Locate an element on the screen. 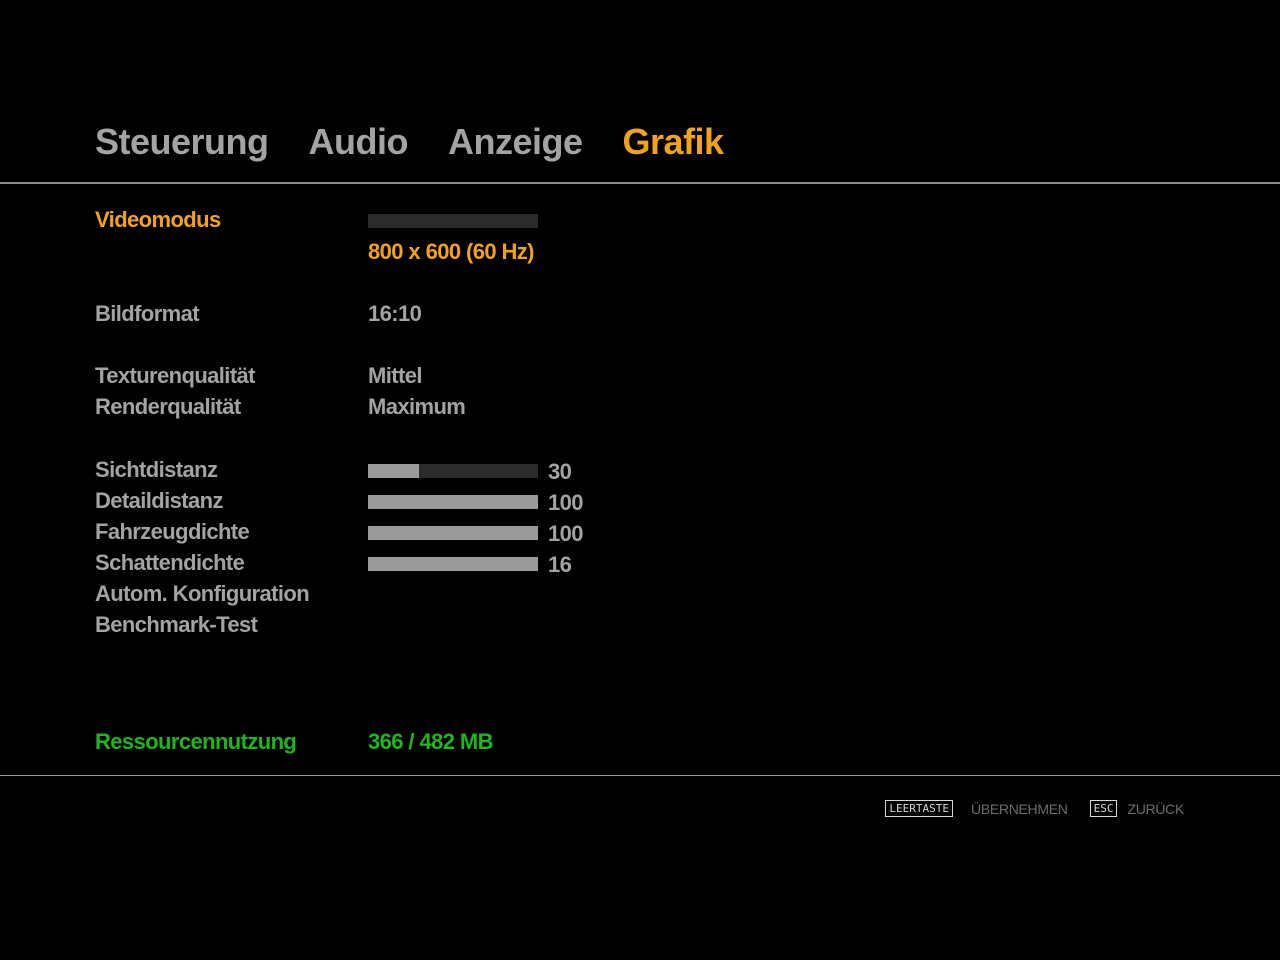 Image resolution: width=1280 pixels, height=960 pixels. setting-label: Fahrzeugdichte is located at coordinates (172, 531).